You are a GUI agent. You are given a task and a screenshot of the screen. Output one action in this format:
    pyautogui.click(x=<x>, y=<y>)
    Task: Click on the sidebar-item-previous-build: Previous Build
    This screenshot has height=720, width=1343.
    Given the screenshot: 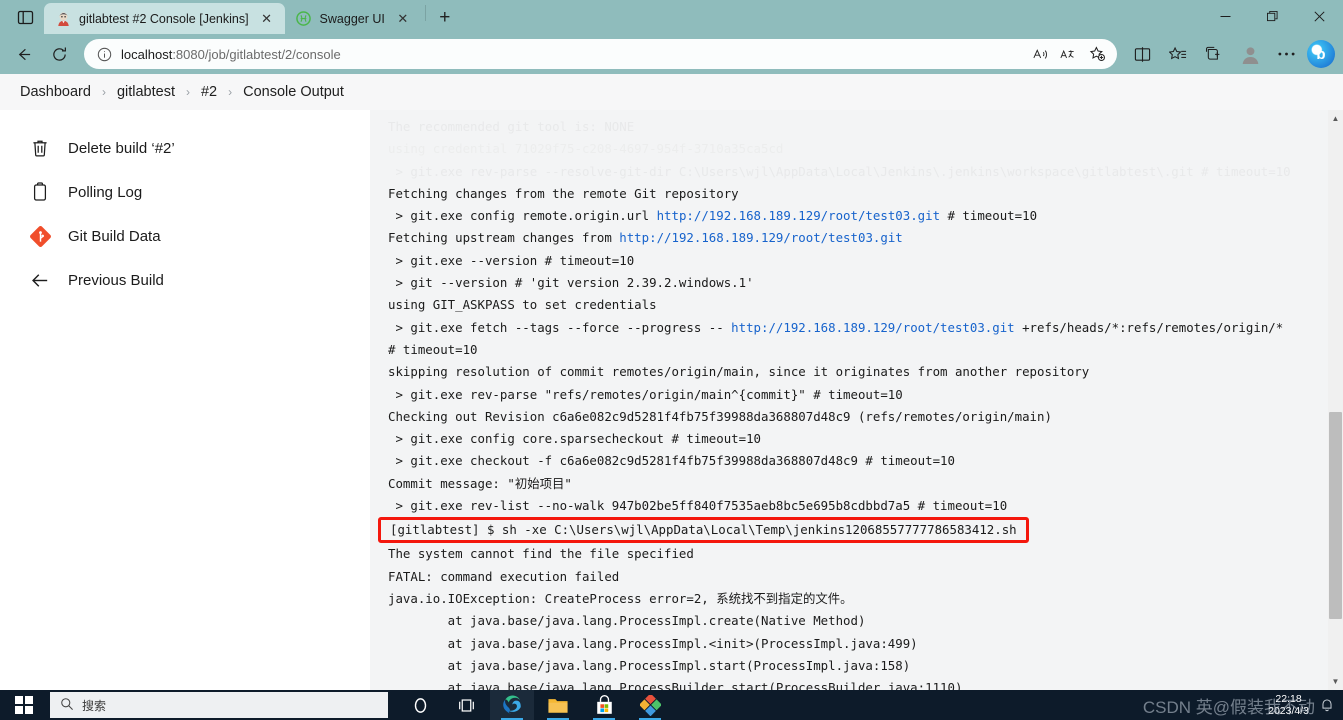 What is the action you would take?
    pyautogui.click(x=185, y=280)
    